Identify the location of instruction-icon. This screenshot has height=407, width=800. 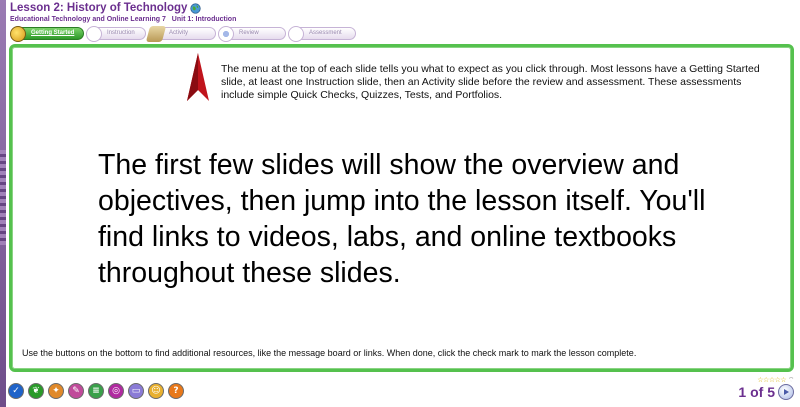
(94, 34).